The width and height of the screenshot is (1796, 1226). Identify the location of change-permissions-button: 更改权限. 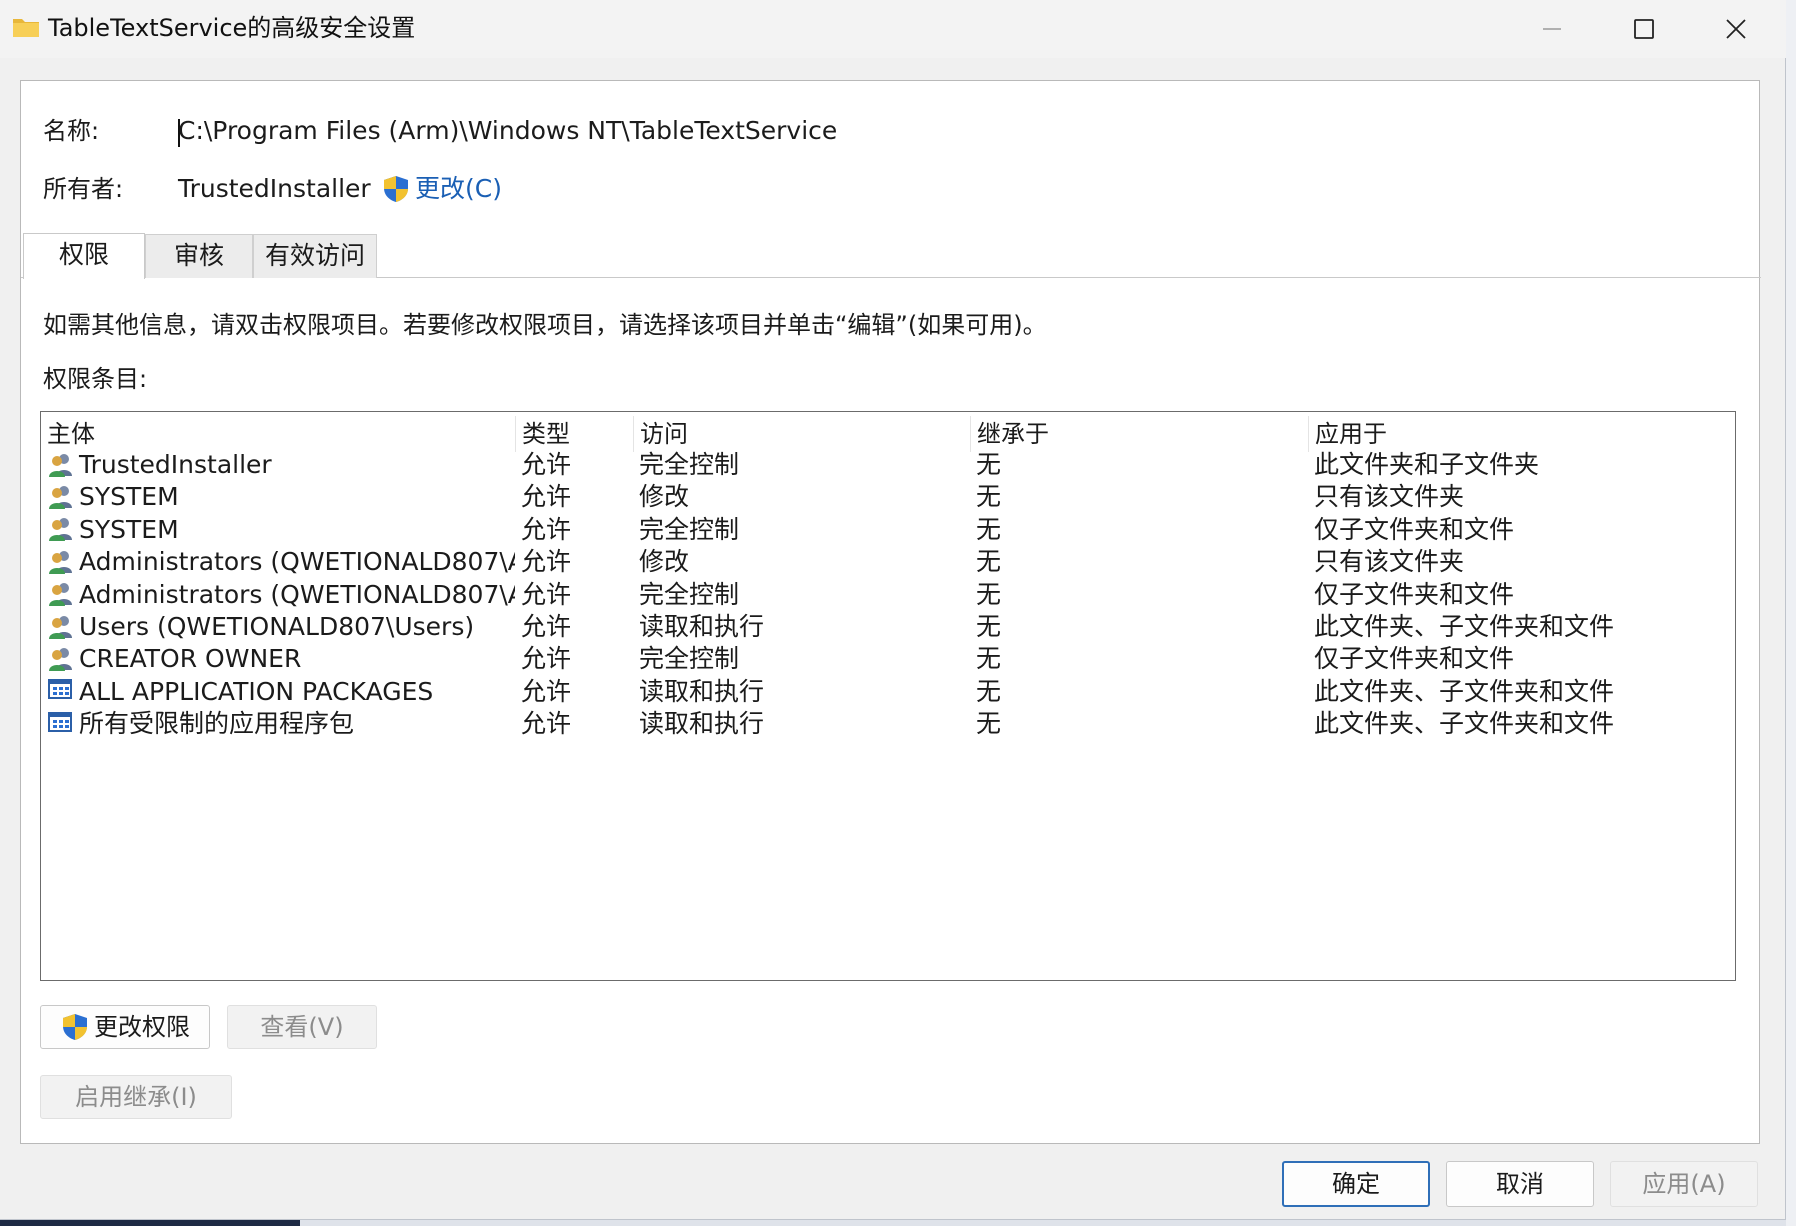
(125, 1027).